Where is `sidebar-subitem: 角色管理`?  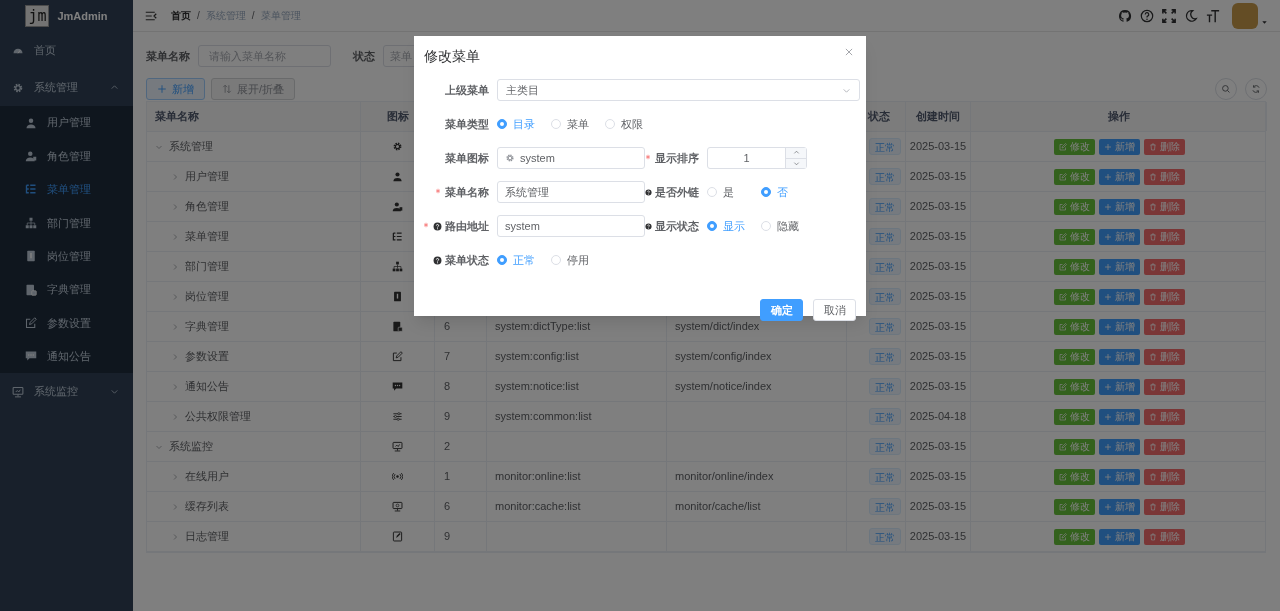 sidebar-subitem: 角色管理 is located at coordinates (66, 156).